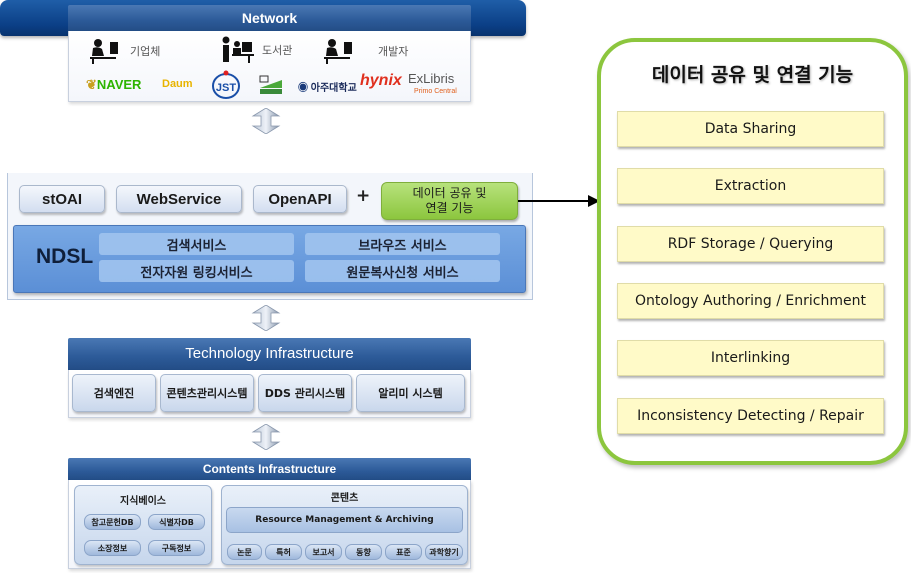 This screenshot has width=911, height=573. Describe the element at coordinates (750, 416) in the screenshot. I see `function-inconsistency-repair: Inconsistency Detecting / Repair` at that location.